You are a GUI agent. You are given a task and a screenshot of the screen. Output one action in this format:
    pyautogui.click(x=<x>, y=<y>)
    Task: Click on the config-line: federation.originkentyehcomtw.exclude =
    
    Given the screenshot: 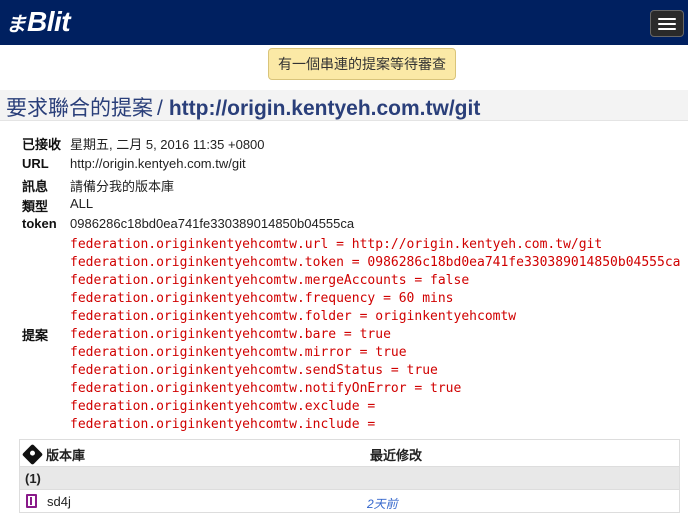 What is the action you would take?
    pyautogui.click(x=223, y=406)
    